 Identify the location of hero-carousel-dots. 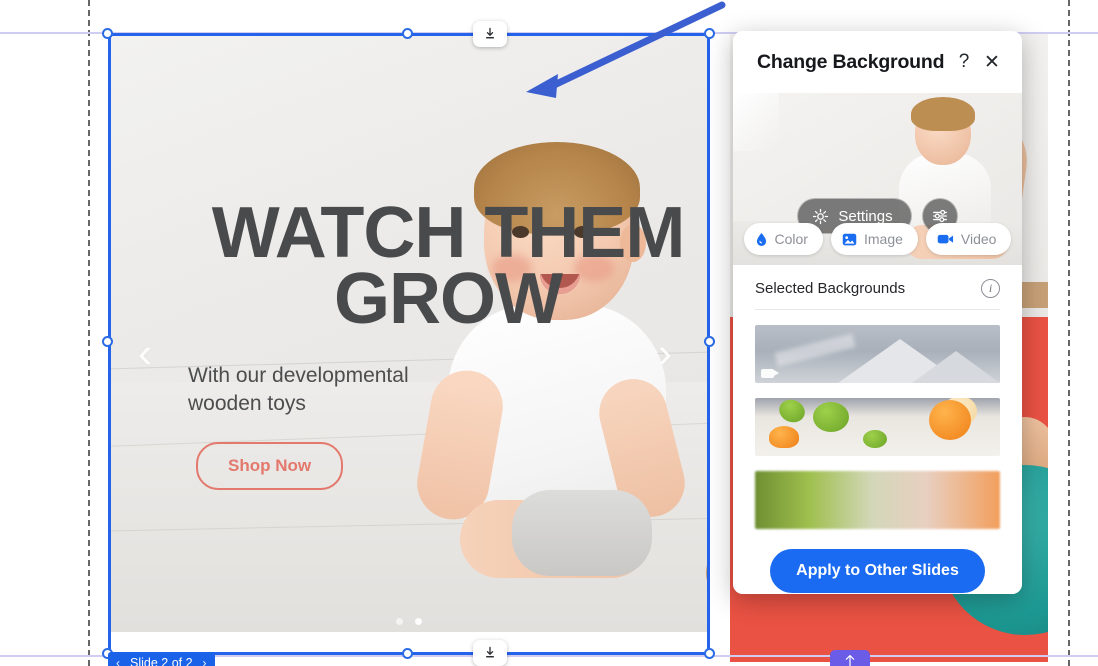
(409, 621).